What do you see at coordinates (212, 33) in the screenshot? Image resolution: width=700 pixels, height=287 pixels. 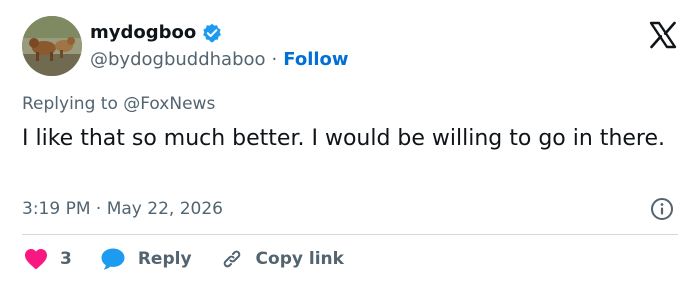 I see `verified-badge-icon` at bounding box center [212, 33].